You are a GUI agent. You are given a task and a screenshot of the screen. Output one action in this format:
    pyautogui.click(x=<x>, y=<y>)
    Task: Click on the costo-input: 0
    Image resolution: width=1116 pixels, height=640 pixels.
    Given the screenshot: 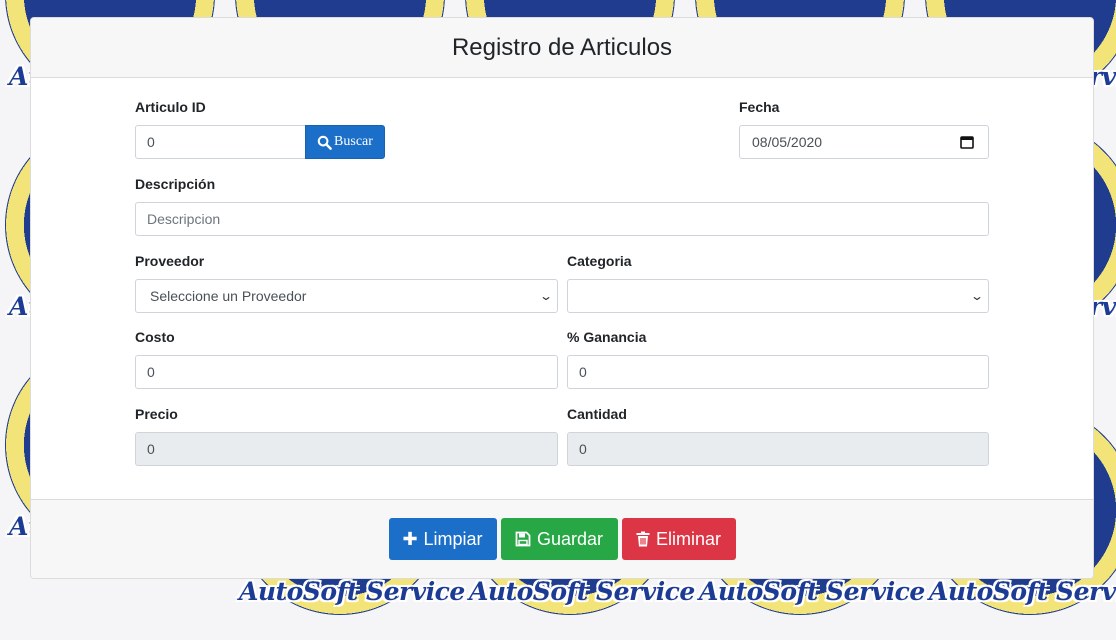 What is the action you would take?
    pyautogui.click(x=346, y=372)
    